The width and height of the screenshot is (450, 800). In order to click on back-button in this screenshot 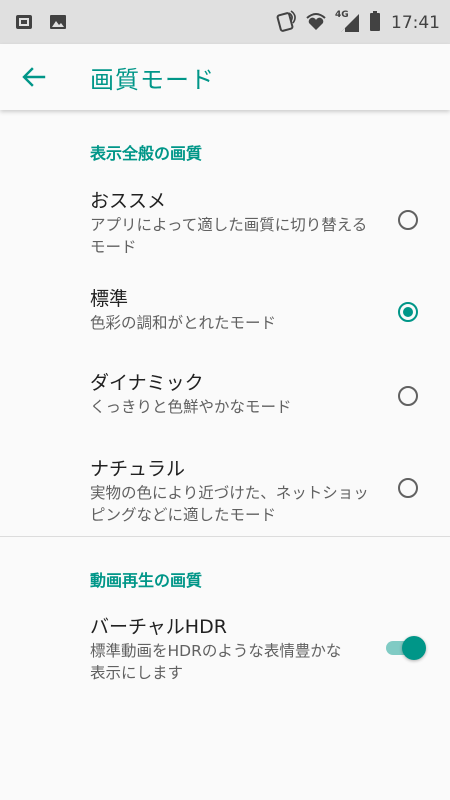, I will do `click(34, 77)`.